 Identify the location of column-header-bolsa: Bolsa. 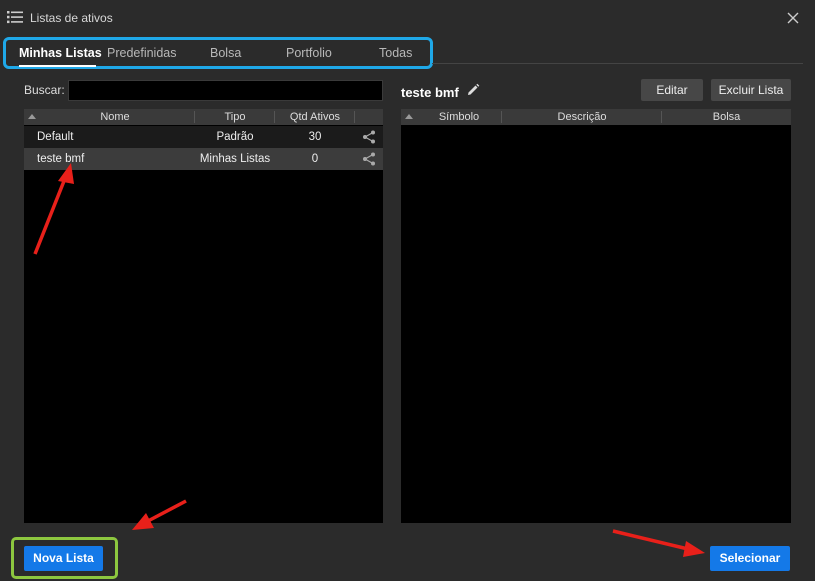
(726, 117).